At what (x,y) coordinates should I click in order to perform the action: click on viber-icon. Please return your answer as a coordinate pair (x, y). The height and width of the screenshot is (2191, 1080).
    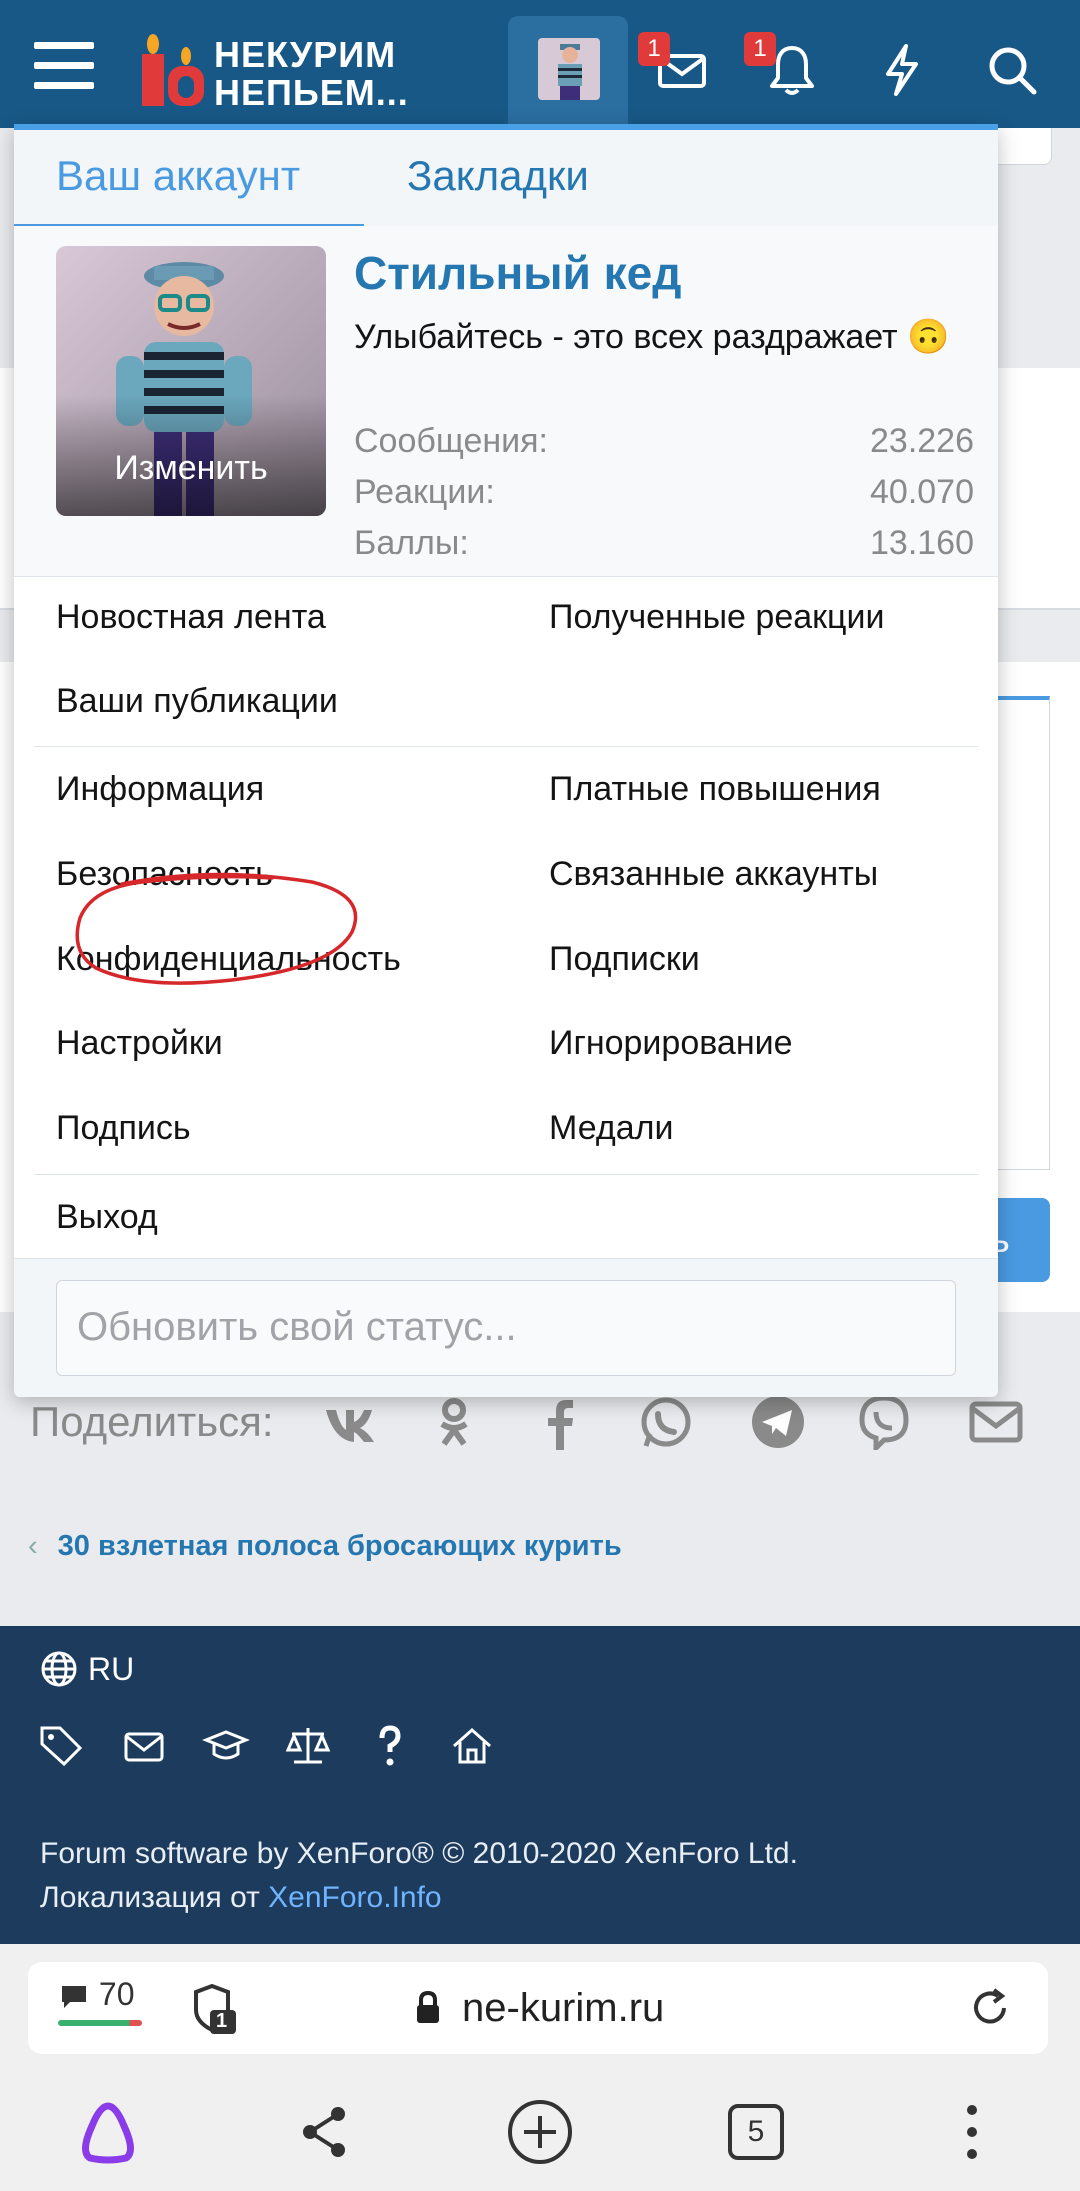
    Looking at the image, I should click on (884, 1422).